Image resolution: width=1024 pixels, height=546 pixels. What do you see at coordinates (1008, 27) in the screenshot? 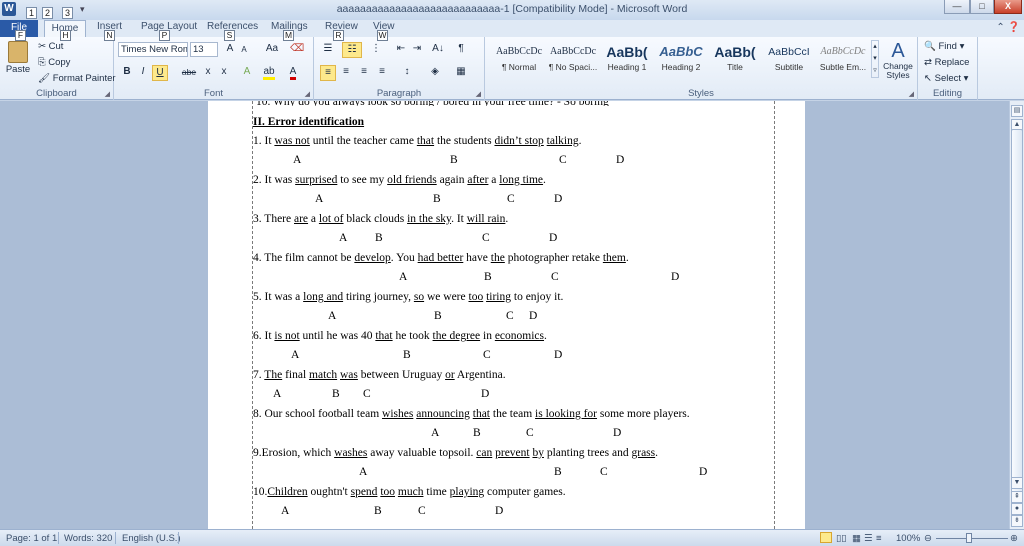
I see `help-icon: ⌃ ❓` at bounding box center [1008, 27].